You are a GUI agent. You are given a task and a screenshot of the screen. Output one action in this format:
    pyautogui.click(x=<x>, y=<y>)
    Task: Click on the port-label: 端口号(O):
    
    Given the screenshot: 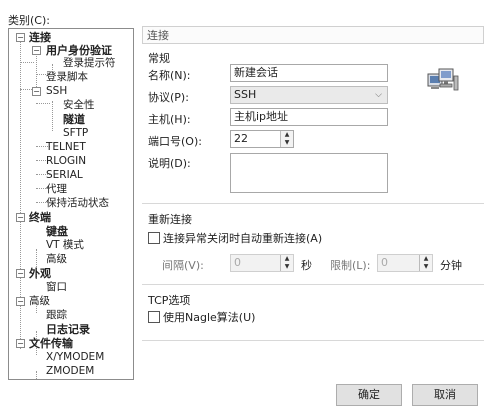 What is the action you would take?
    pyautogui.click(x=175, y=141)
    